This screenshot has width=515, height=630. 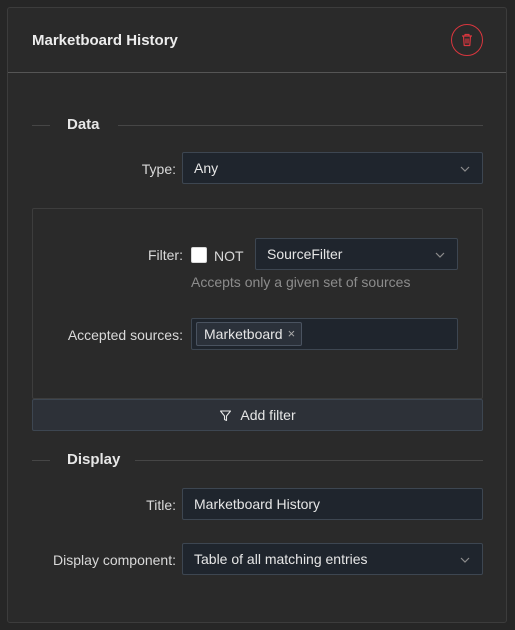 I want to click on display-section-heading: Display, so click(x=94, y=459).